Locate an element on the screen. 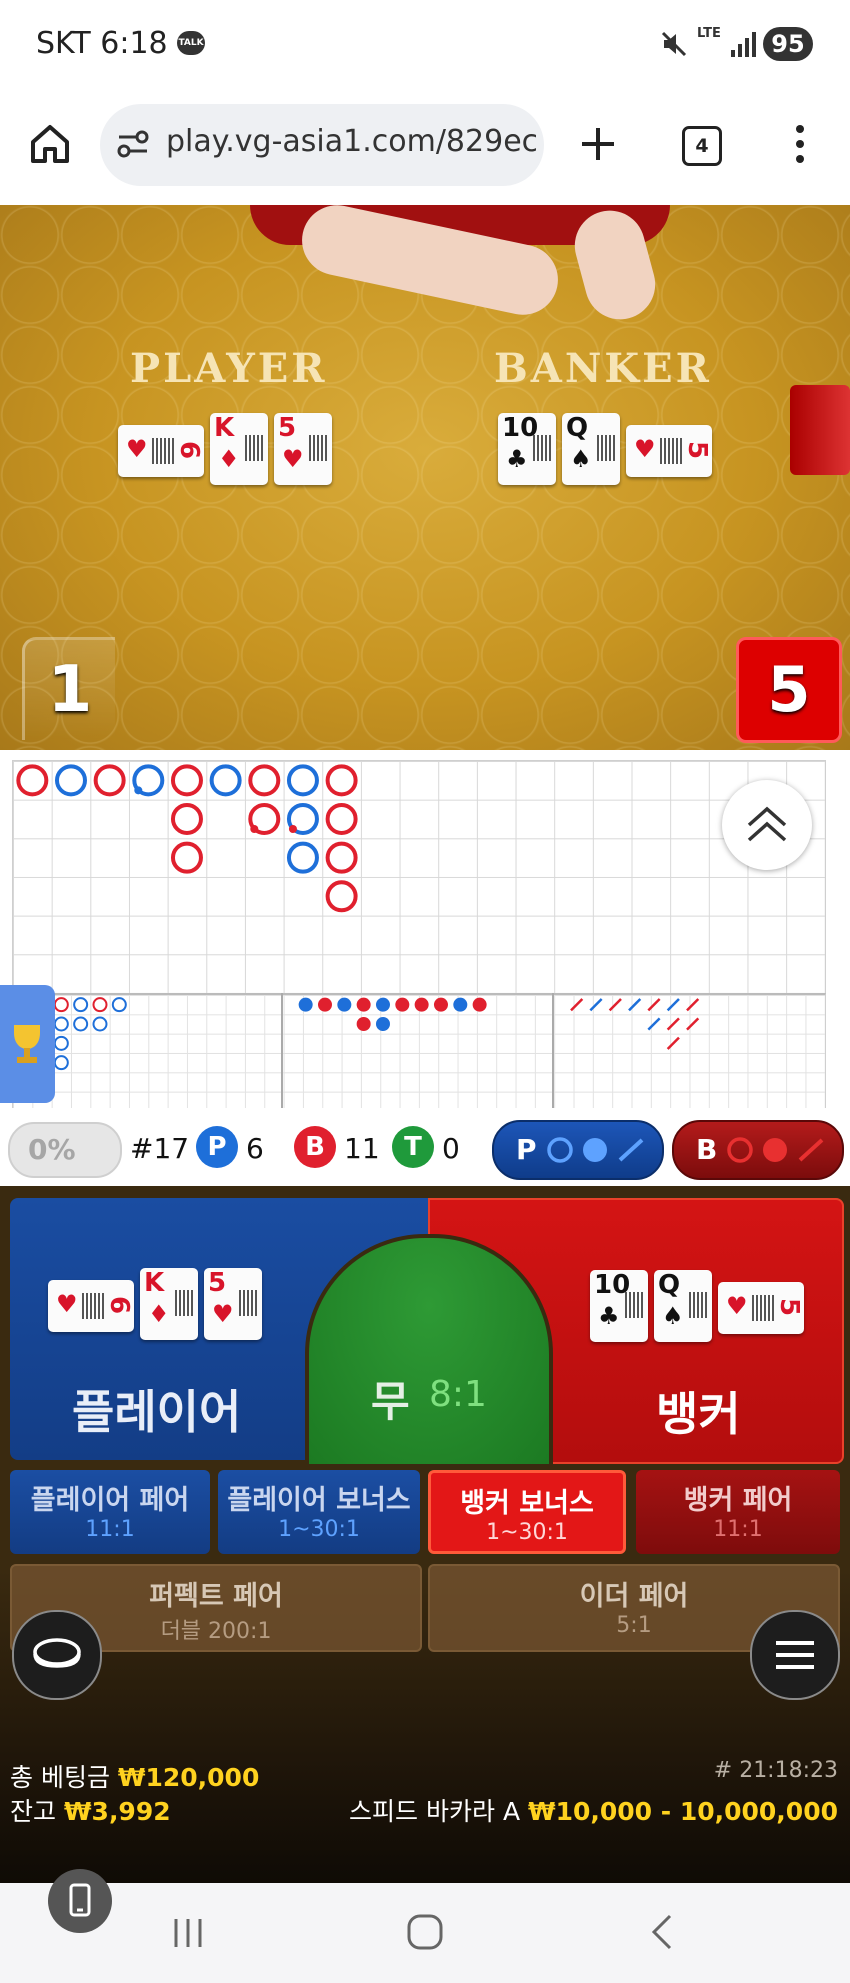 The height and width of the screenshot is (1983, 850). banker-pair-button: 뱅커 페어 11:1 is located at coordinates (738, 1512).